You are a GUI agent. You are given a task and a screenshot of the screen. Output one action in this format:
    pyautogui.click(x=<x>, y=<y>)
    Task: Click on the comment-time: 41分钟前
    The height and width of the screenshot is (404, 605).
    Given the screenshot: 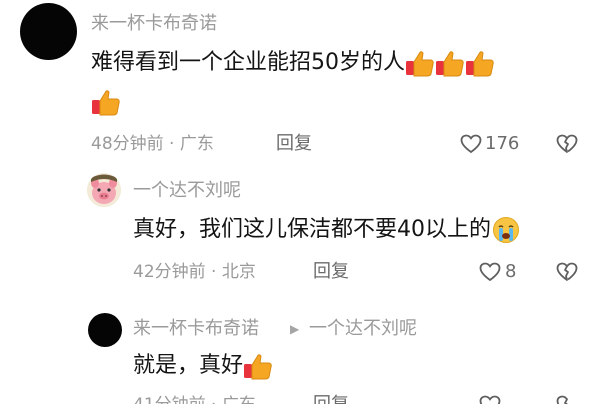 What is the action you would take?
    pyautogui.click(x=169, y=399)
    